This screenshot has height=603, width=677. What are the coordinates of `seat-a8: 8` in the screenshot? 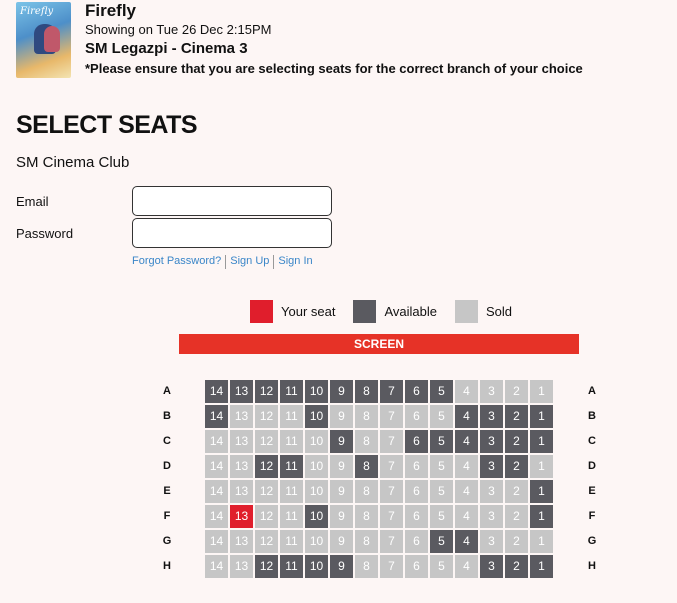 It's located at (366, 391).